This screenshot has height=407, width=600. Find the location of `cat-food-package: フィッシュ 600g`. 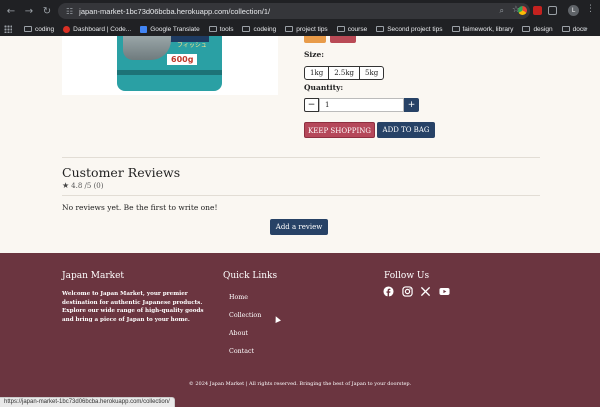

cat-food-package: フィッシュ 600g is located at coordinates (169, 63).